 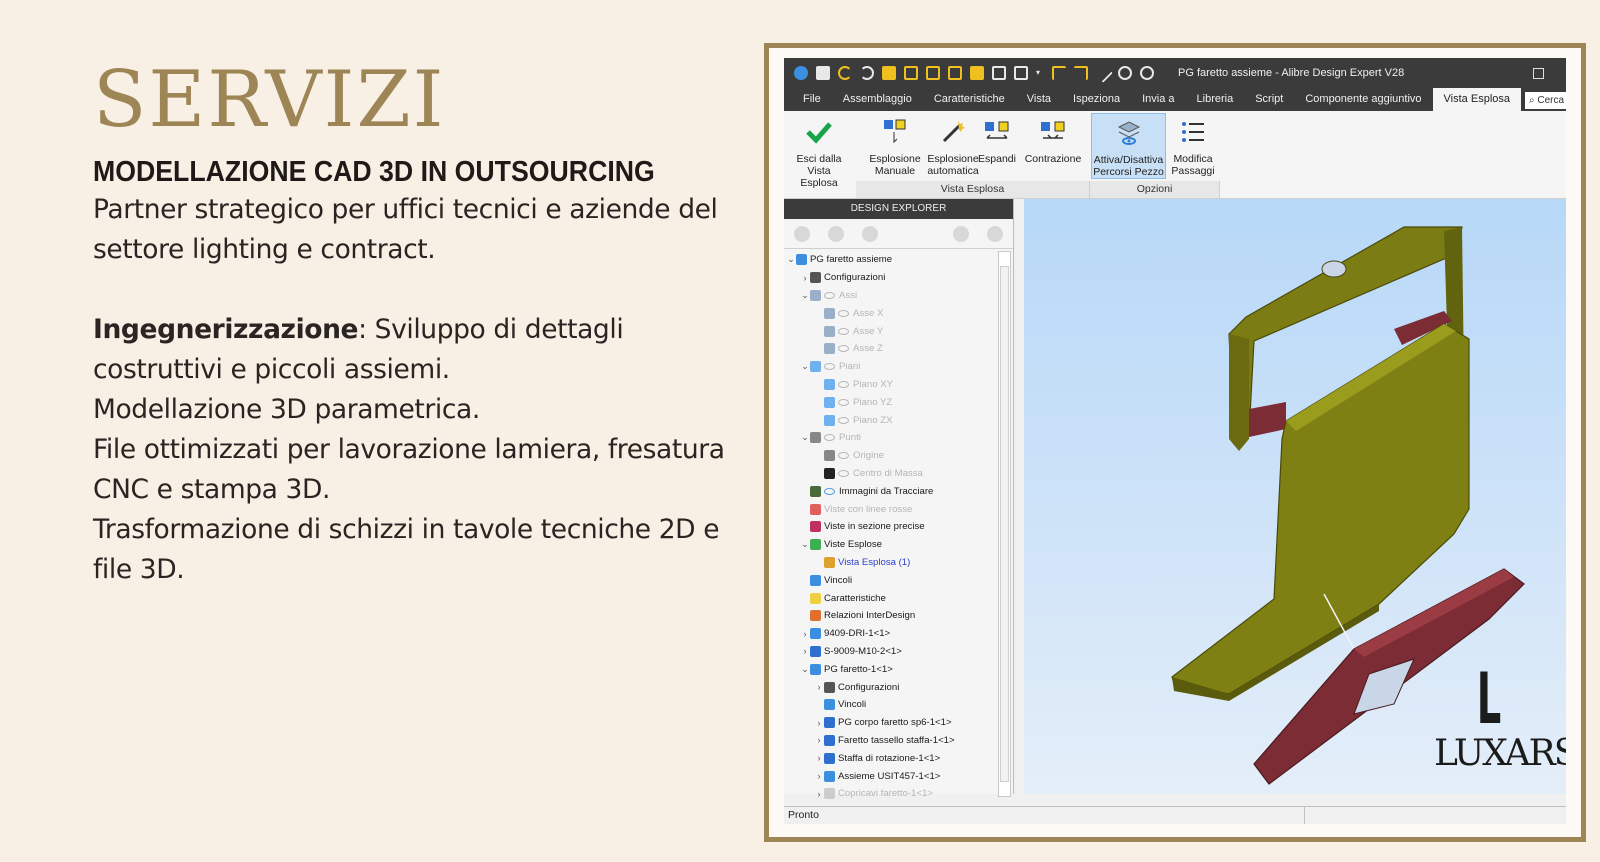 I want to click on contract-button: Contrazione, so click(x=1053, y=140).